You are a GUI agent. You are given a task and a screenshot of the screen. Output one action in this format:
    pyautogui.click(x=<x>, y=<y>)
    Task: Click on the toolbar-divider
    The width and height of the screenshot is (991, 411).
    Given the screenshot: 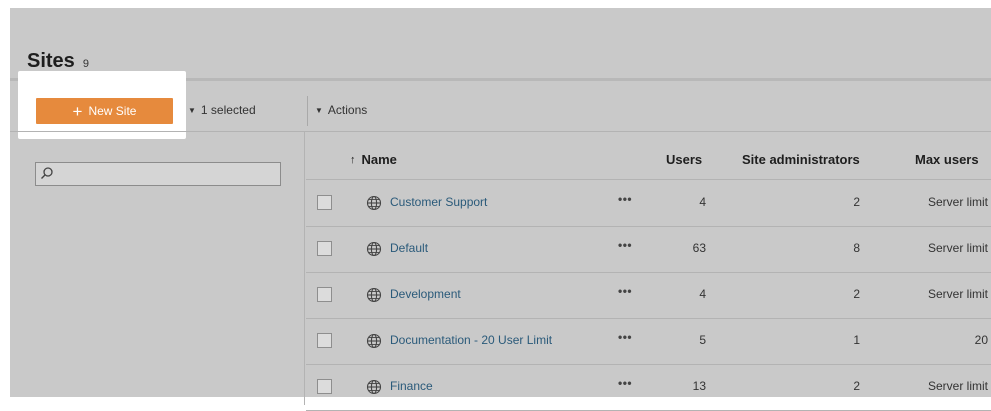 What is the action you would take?
    pyautogui.click(x=307, y=111)
    